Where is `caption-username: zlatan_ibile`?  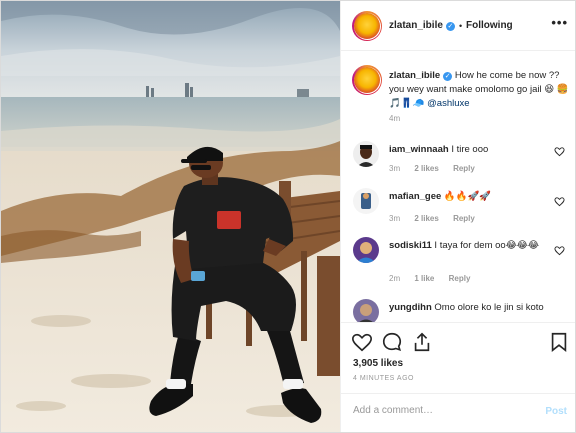
caption-username: zlatan_ibile is located at coordinates (414, 75).